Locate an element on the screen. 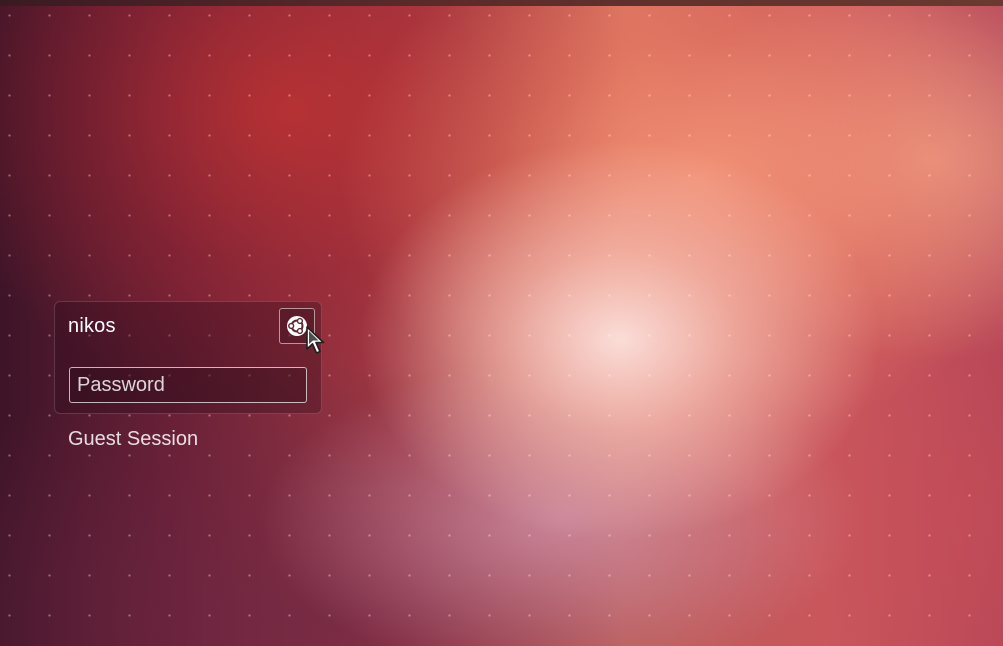  username-label: nikos is located at coordinates (92, 326).